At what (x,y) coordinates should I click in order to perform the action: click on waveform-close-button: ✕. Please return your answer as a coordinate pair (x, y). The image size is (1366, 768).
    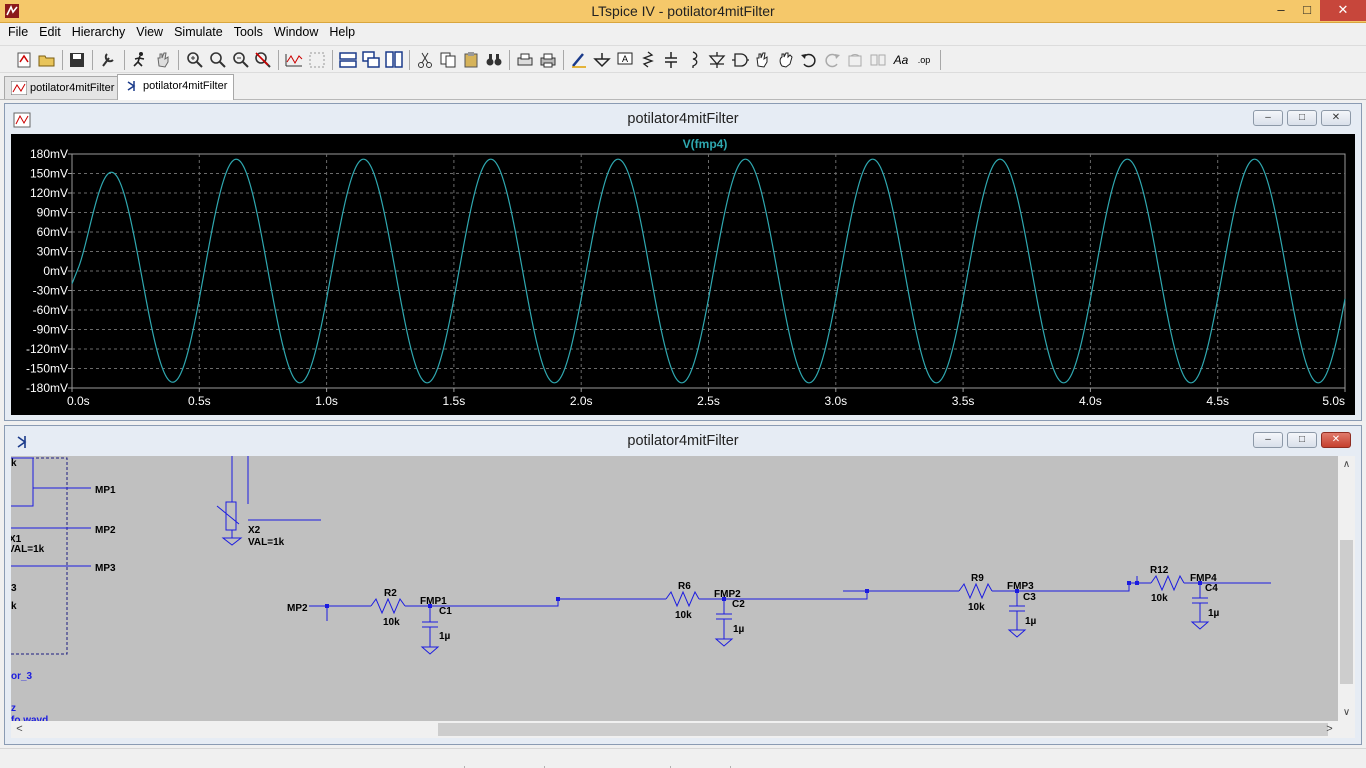
    Looking at the image, I should click on (1336, 118).